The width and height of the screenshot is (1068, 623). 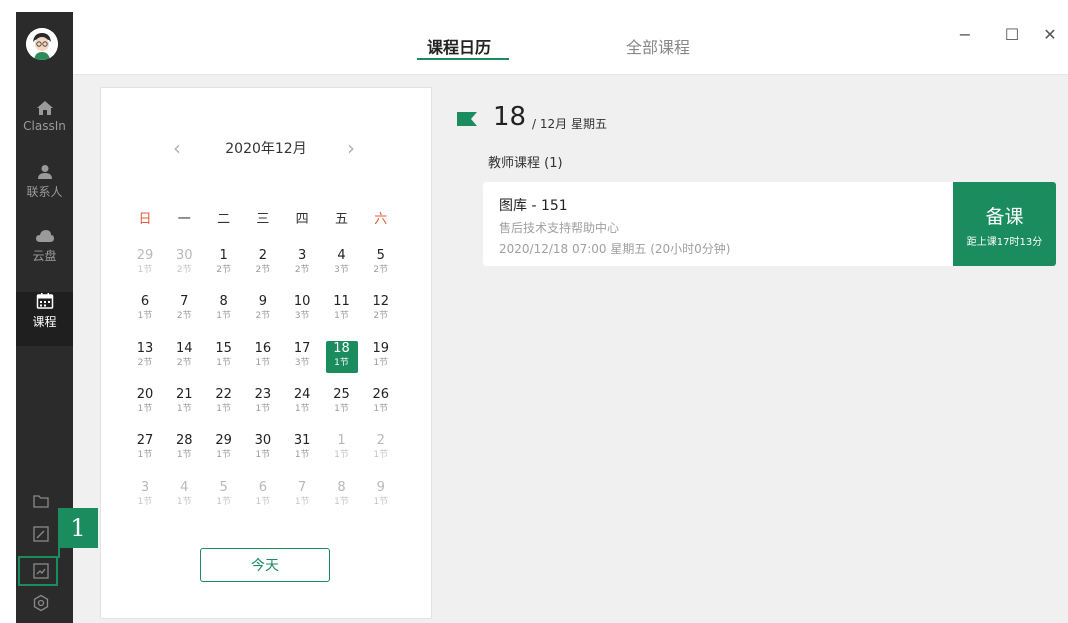 What do you see at coordinates (265, 565) in the screenshot?
I see `today-button: 今天` at bounding box center [265, 565].